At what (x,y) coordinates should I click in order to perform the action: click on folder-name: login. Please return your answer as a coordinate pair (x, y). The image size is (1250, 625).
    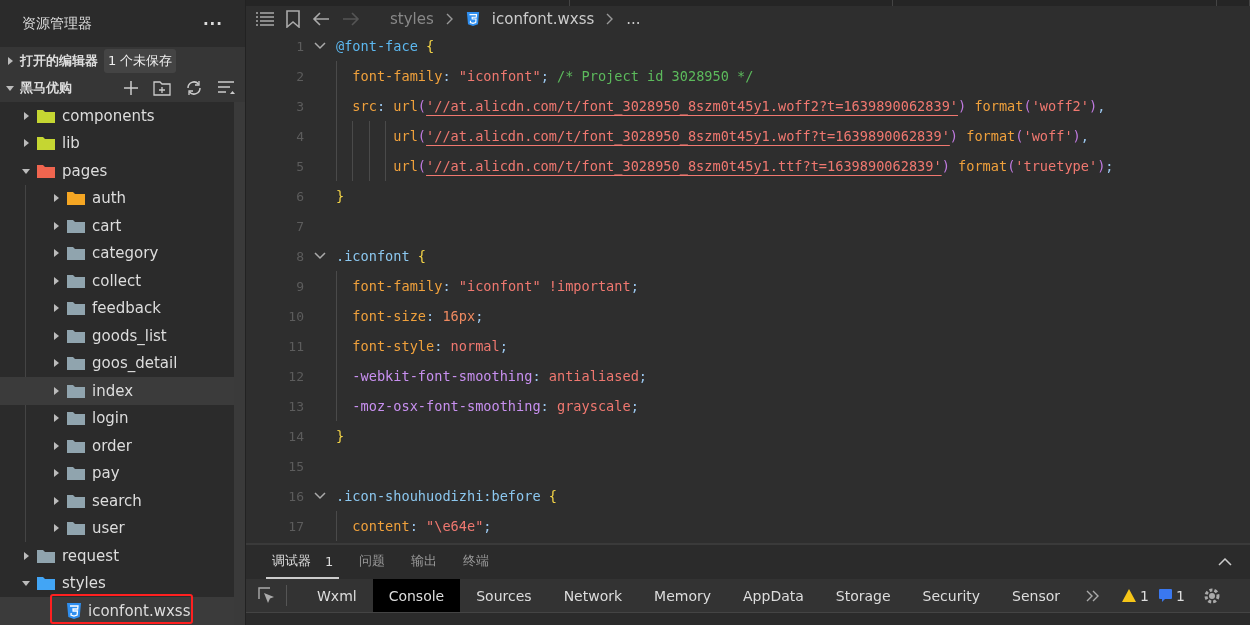
    Looking at the image, I should click on (110, 418).